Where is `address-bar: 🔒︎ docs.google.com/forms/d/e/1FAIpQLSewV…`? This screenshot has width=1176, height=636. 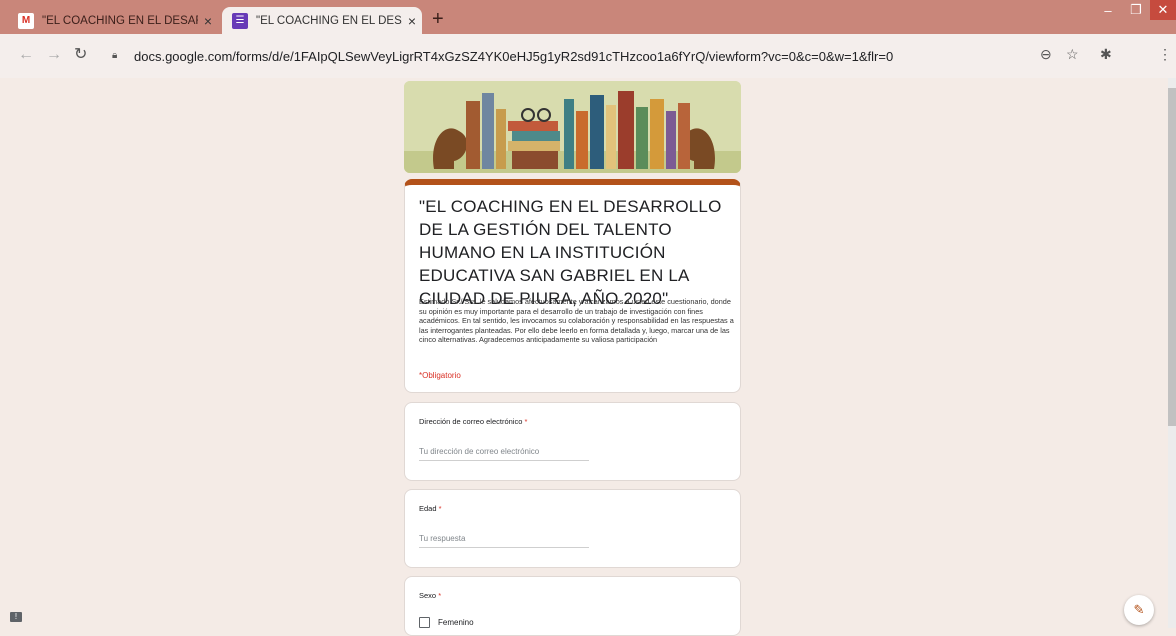 address-bar: 🔒︎ docs.google.com/forms/d/e/1FAIpQLSewV… is located at coordinates (592, 56).